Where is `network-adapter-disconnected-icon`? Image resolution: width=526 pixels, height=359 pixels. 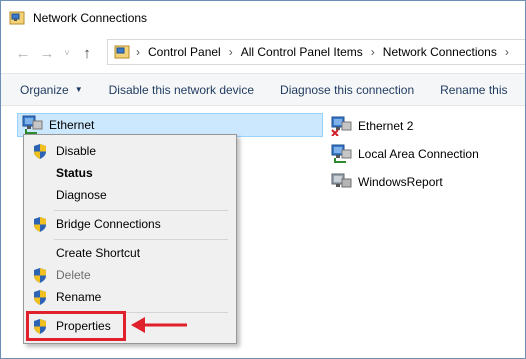 network-adapter-disconnected-icon is located at coordinates (341, 126).